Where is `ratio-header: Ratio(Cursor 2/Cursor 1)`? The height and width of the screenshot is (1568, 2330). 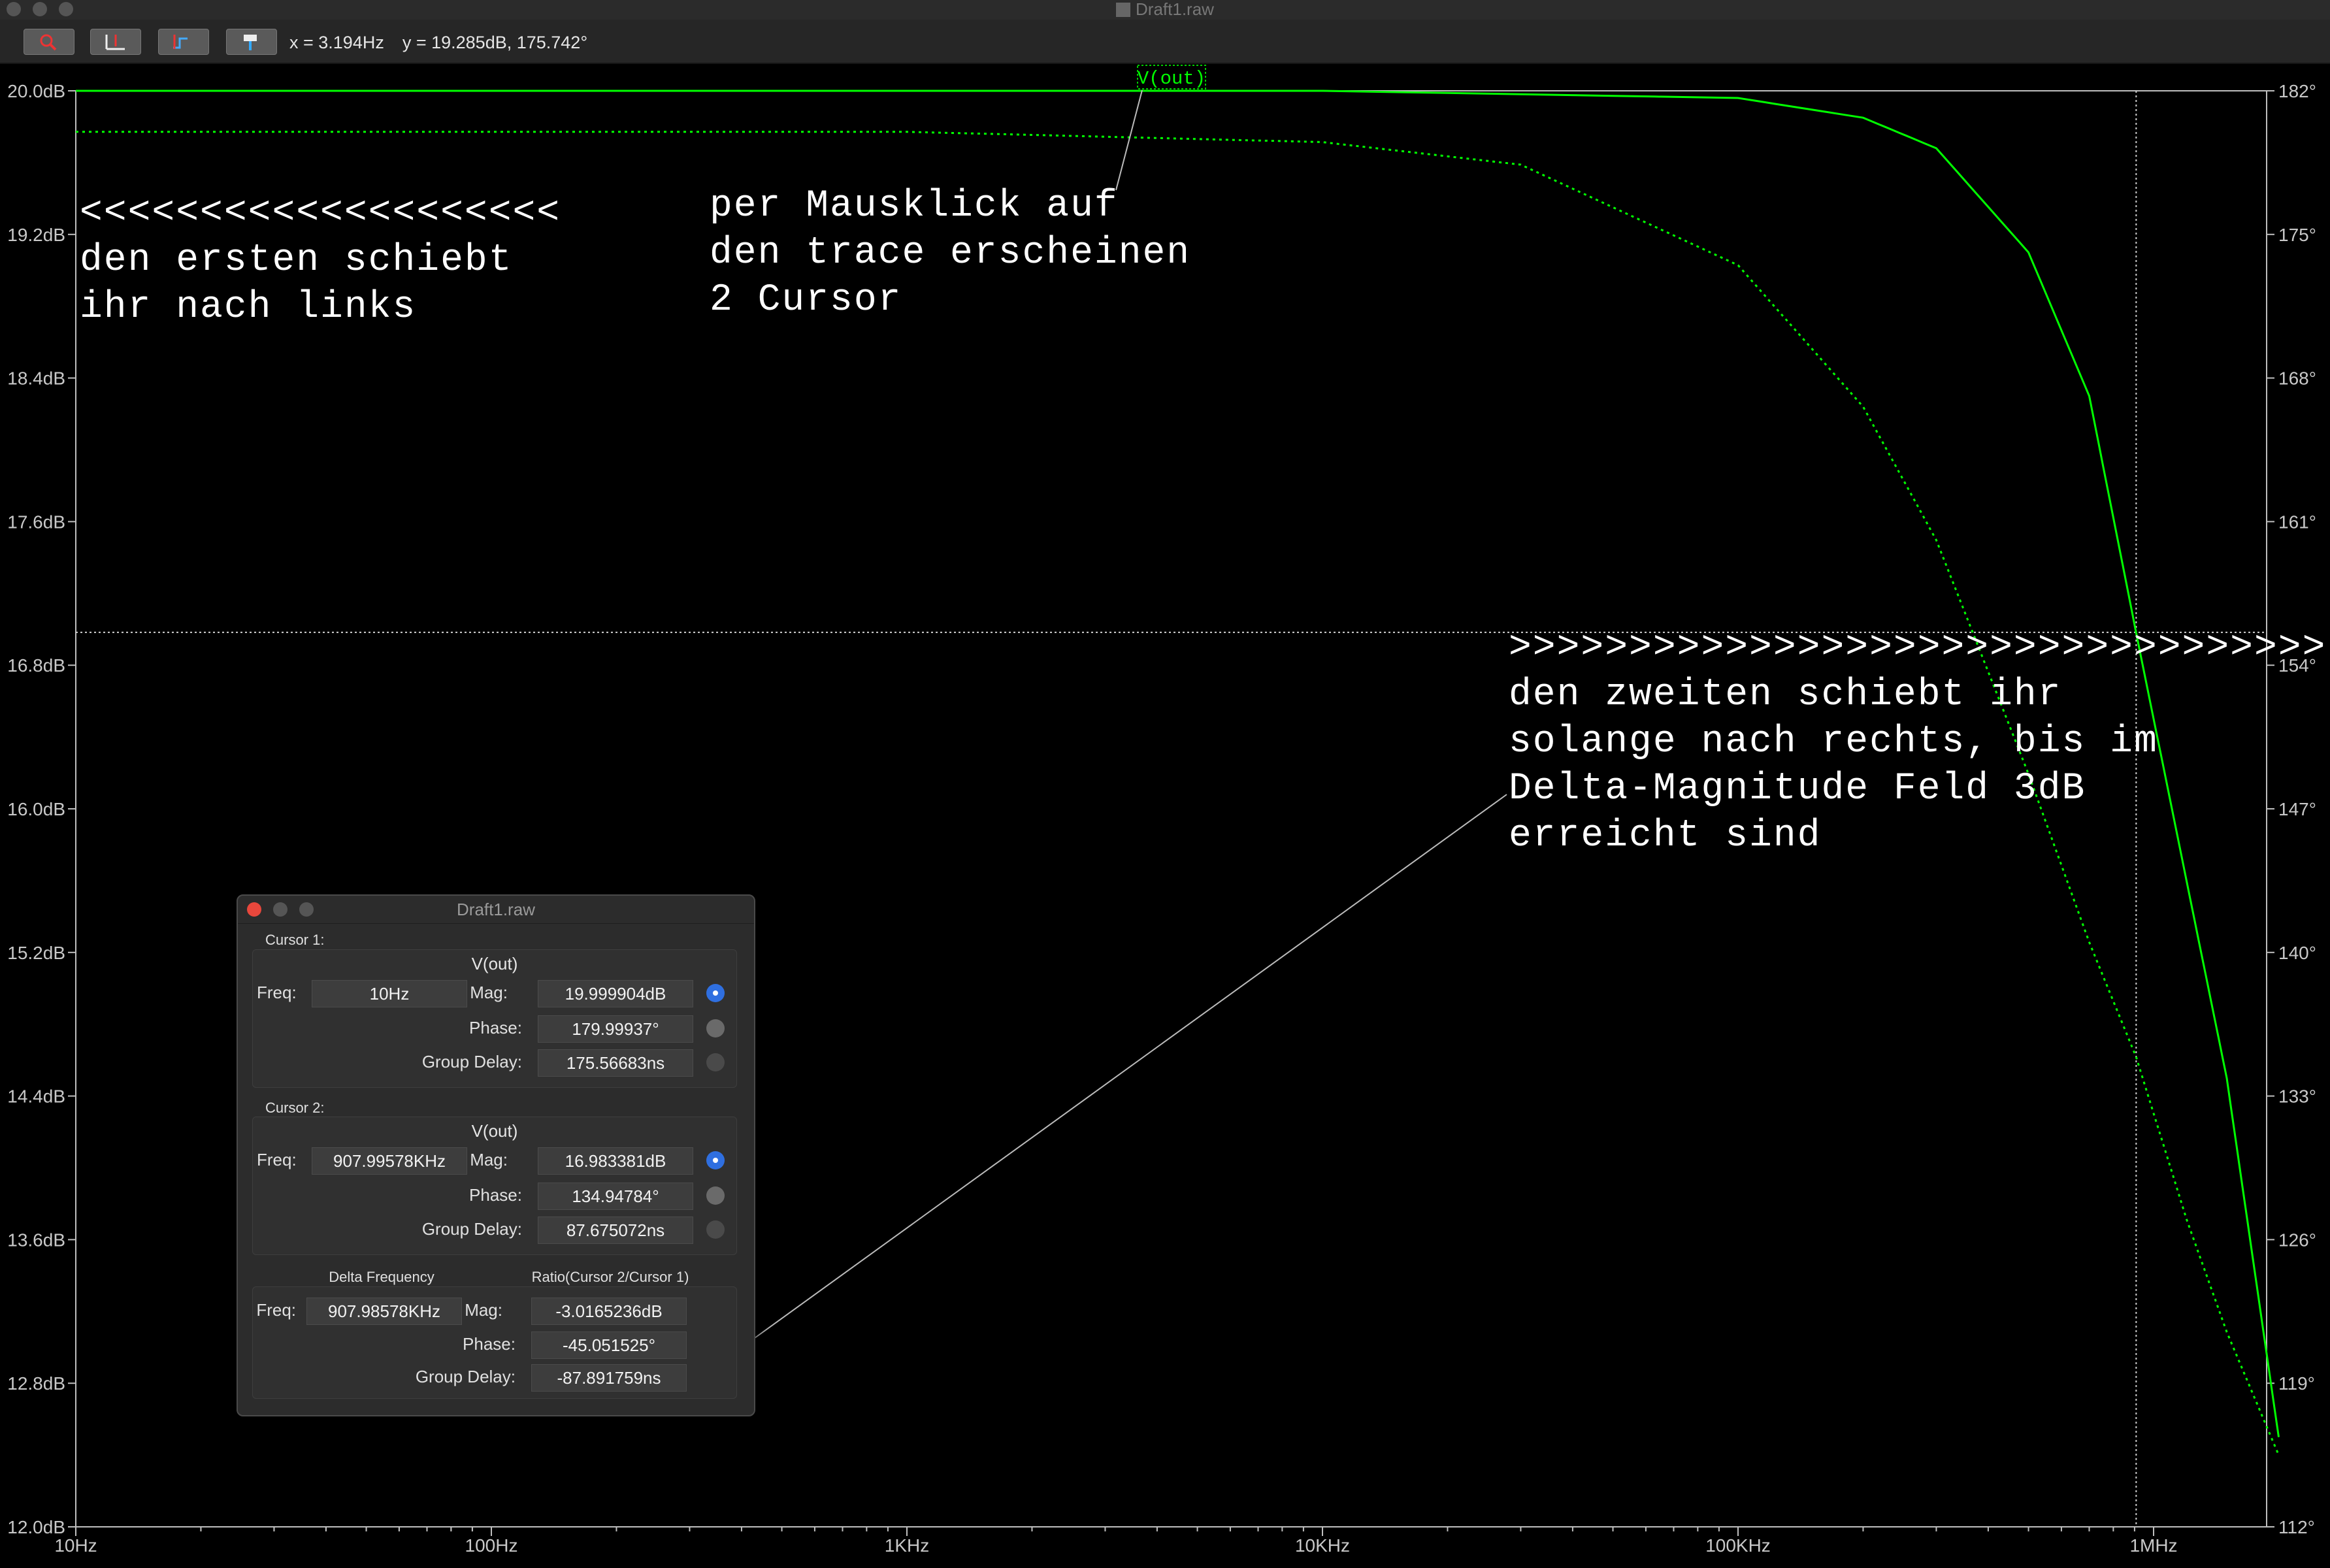
ratio-header: Ratio(Cursor 2/Cursor 1) is located at coordinates (610, 1277).